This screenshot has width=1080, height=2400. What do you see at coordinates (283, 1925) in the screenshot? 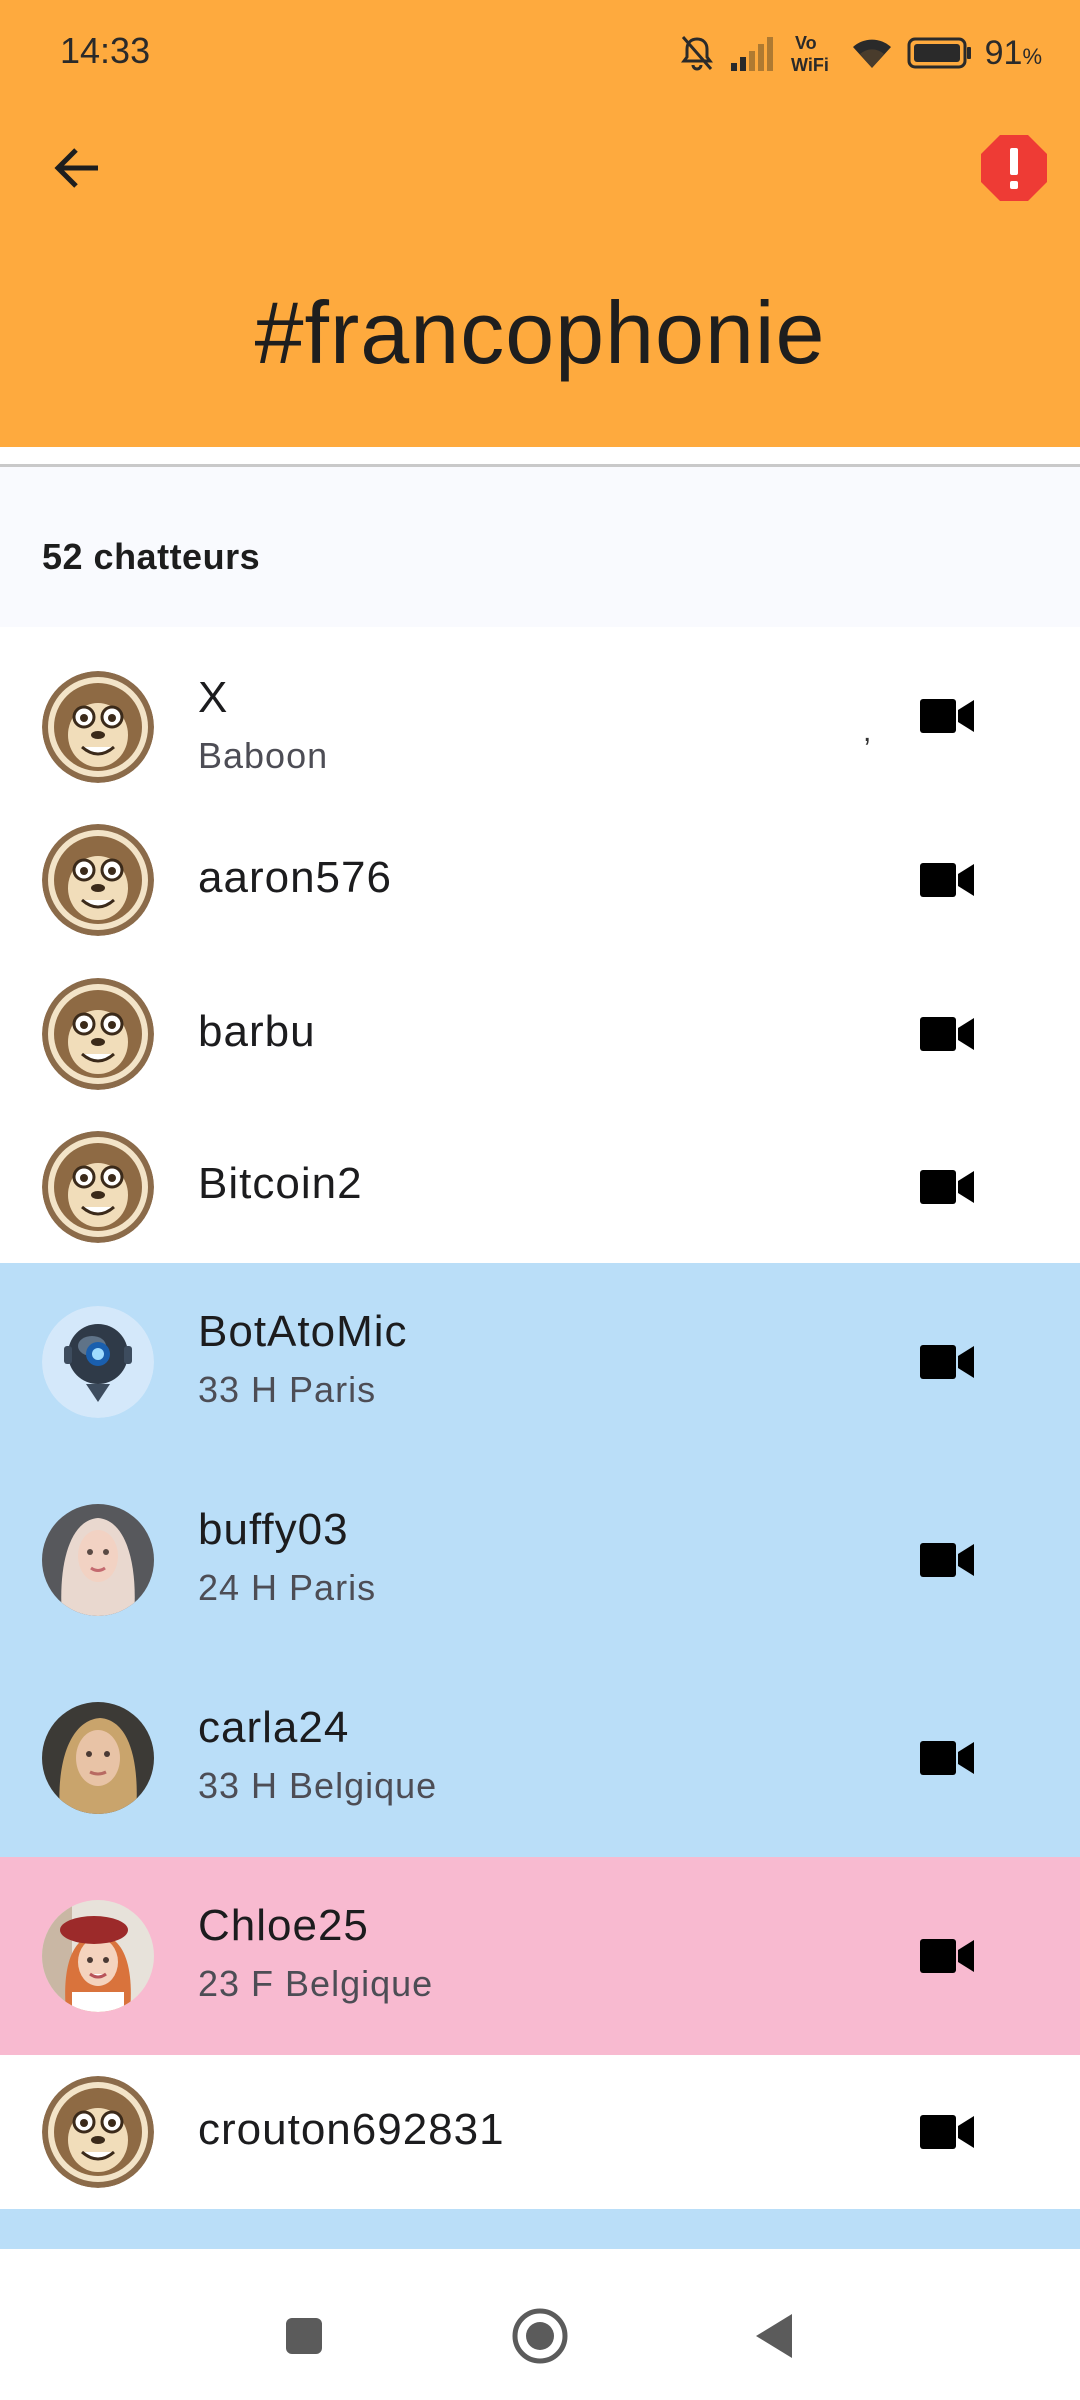
I see `user-name: Chloe25` at bounding box center [283, 1925].